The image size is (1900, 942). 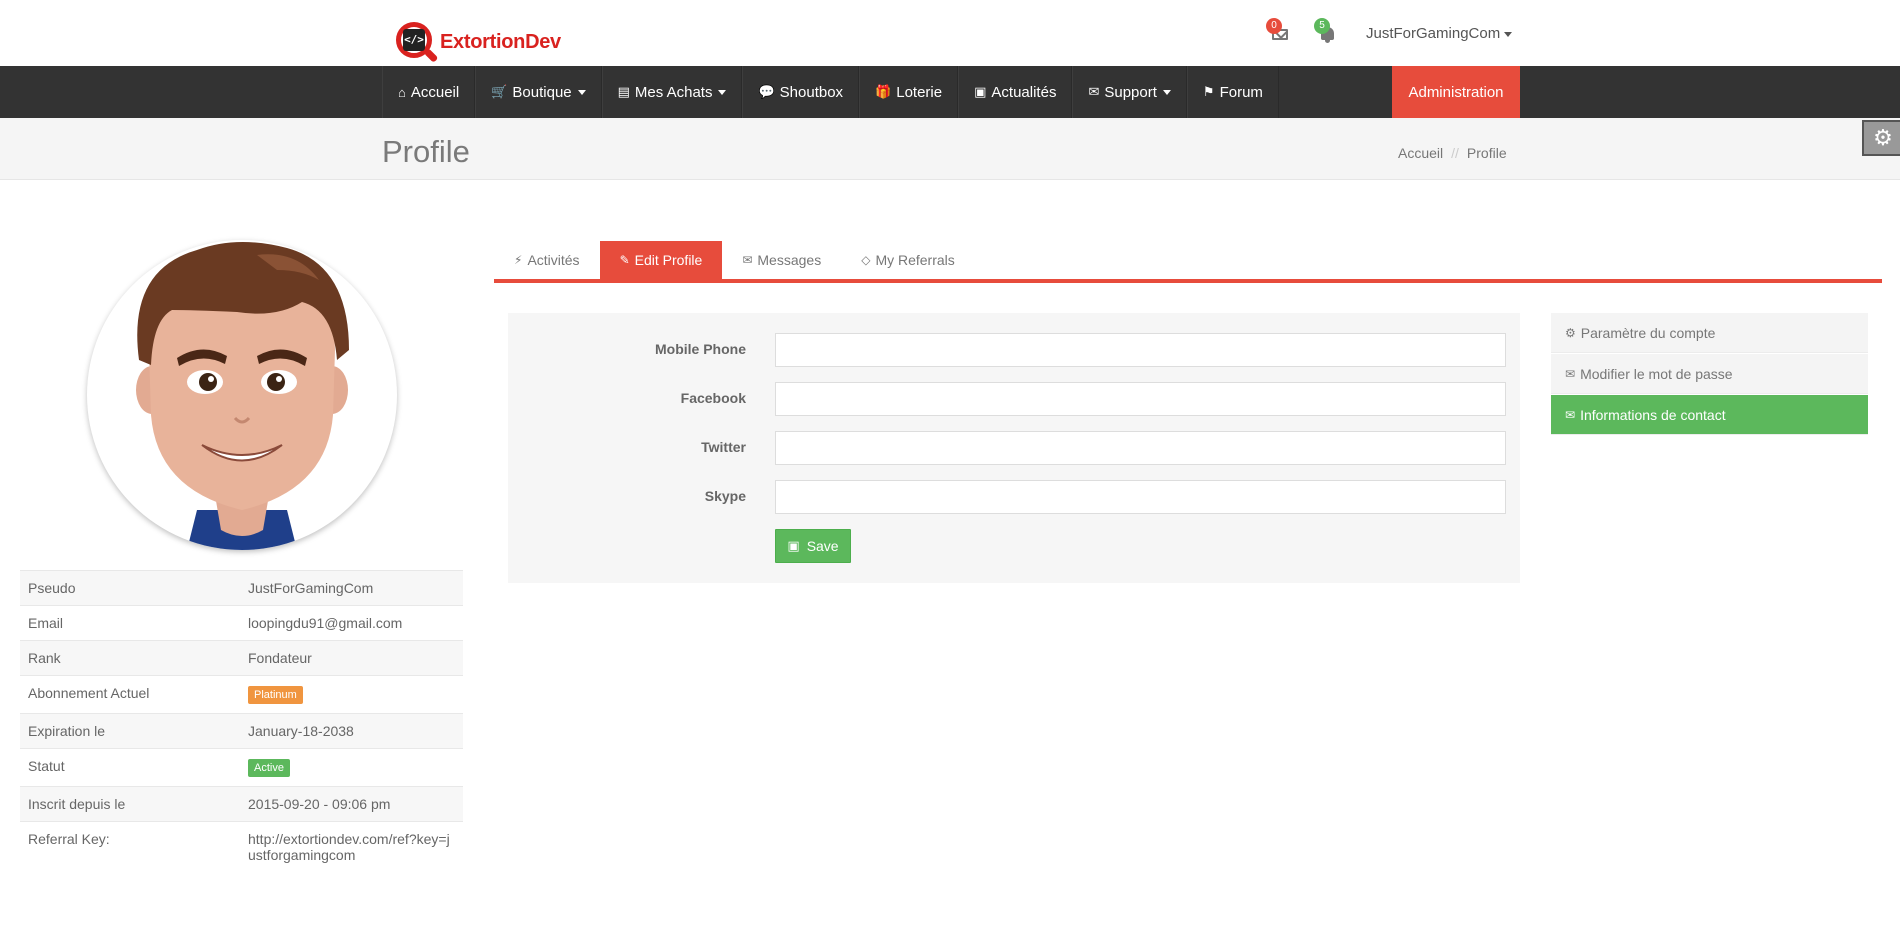 What do you see at coordinates (980, 91) in the screenshot?
I see `image-icon: ▣` at bounding box center [980, 91].